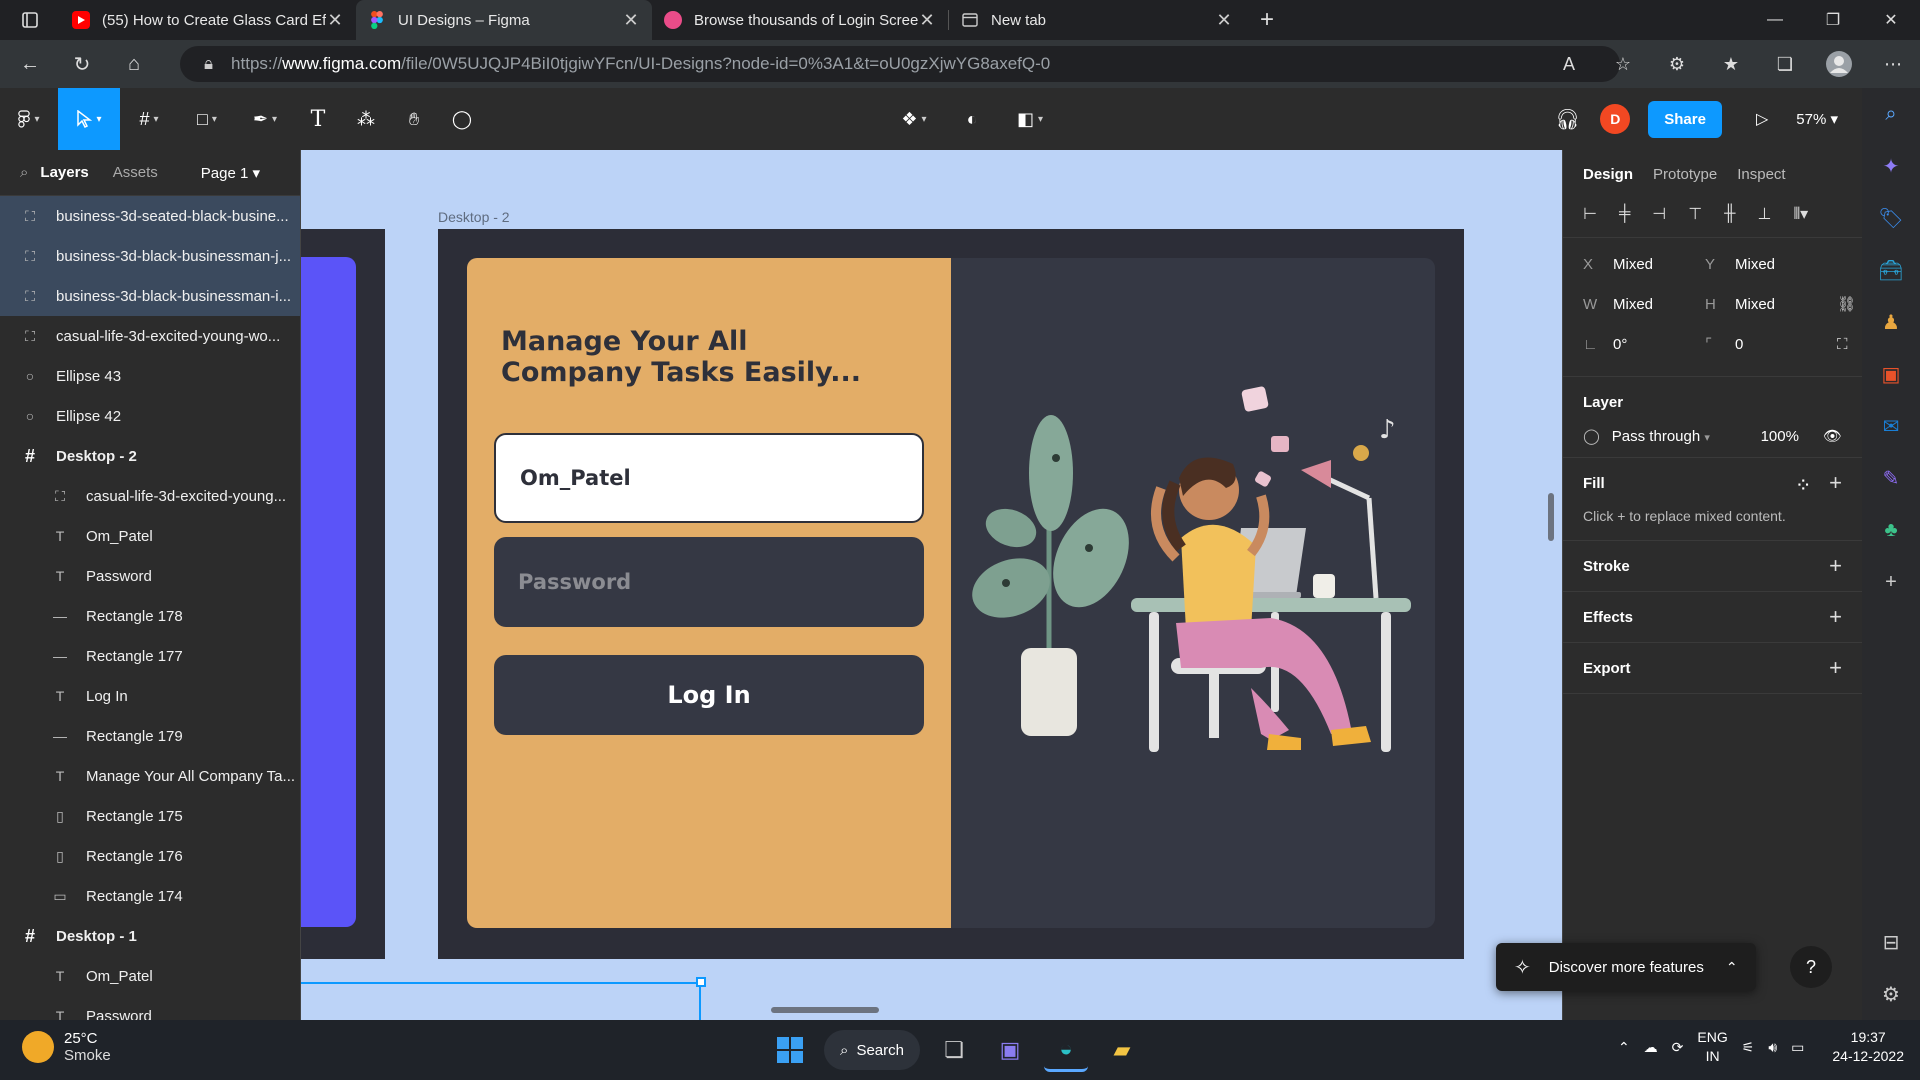  I want to click on layer-item: — Rectangle 178, so click(150, 616).